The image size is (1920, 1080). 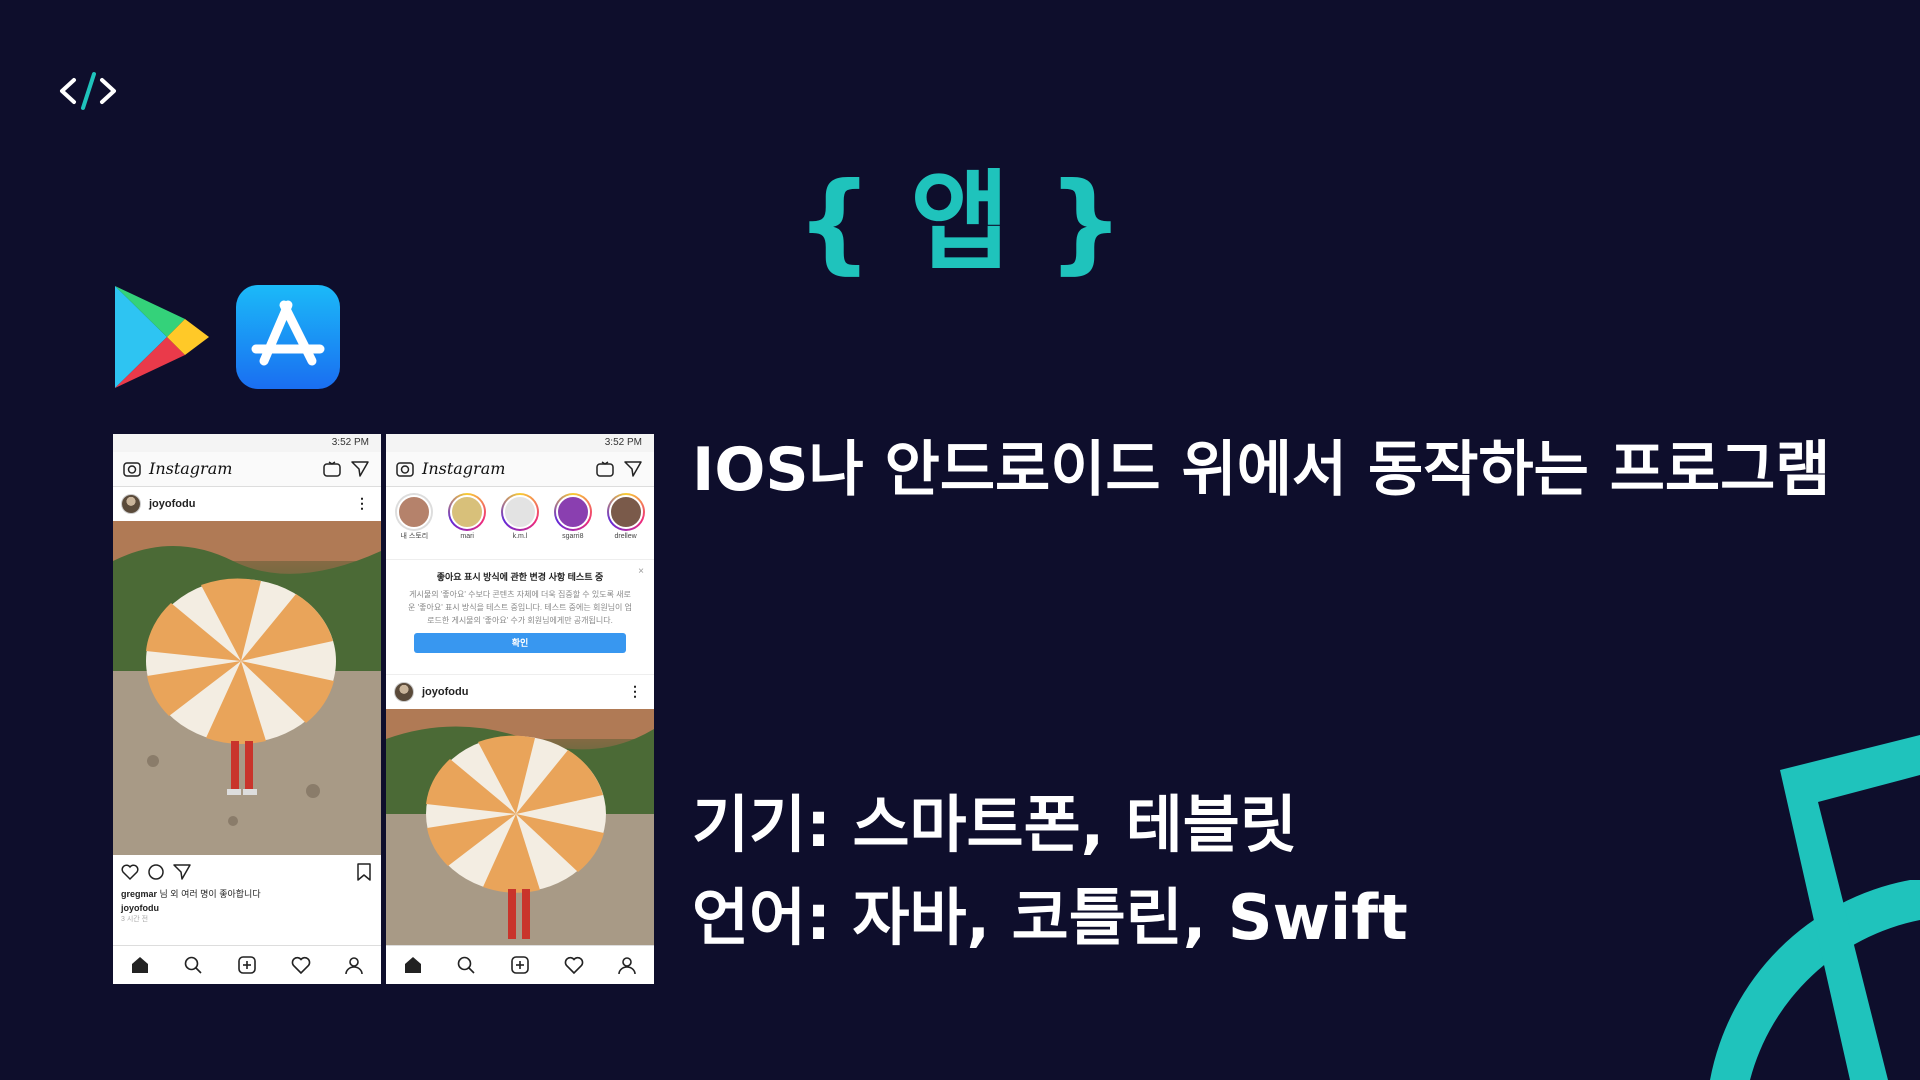 I want to click on comment-icon, so click(x=156, y=872).